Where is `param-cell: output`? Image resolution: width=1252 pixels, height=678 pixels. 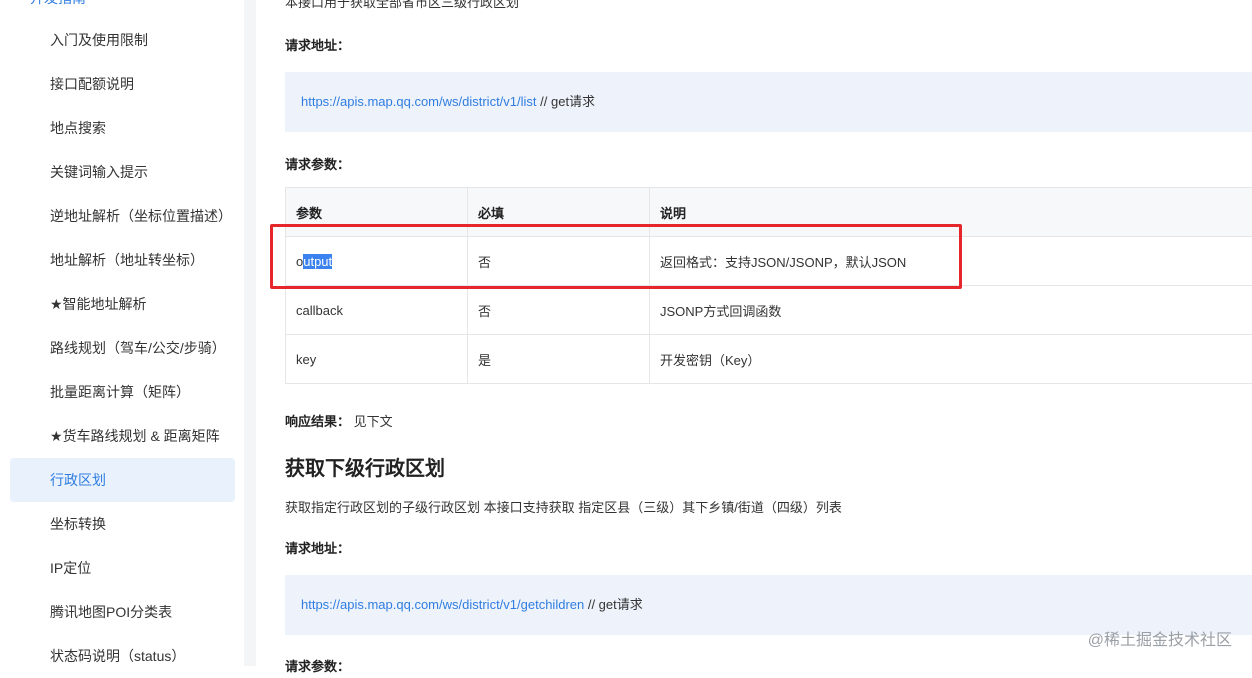 param-cell: output is located at coordinates (377, 261).